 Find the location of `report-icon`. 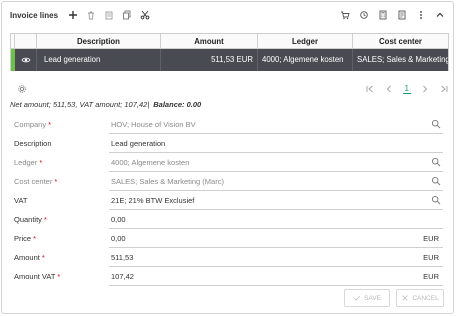

report-icon is located at coordinates (402, 15).